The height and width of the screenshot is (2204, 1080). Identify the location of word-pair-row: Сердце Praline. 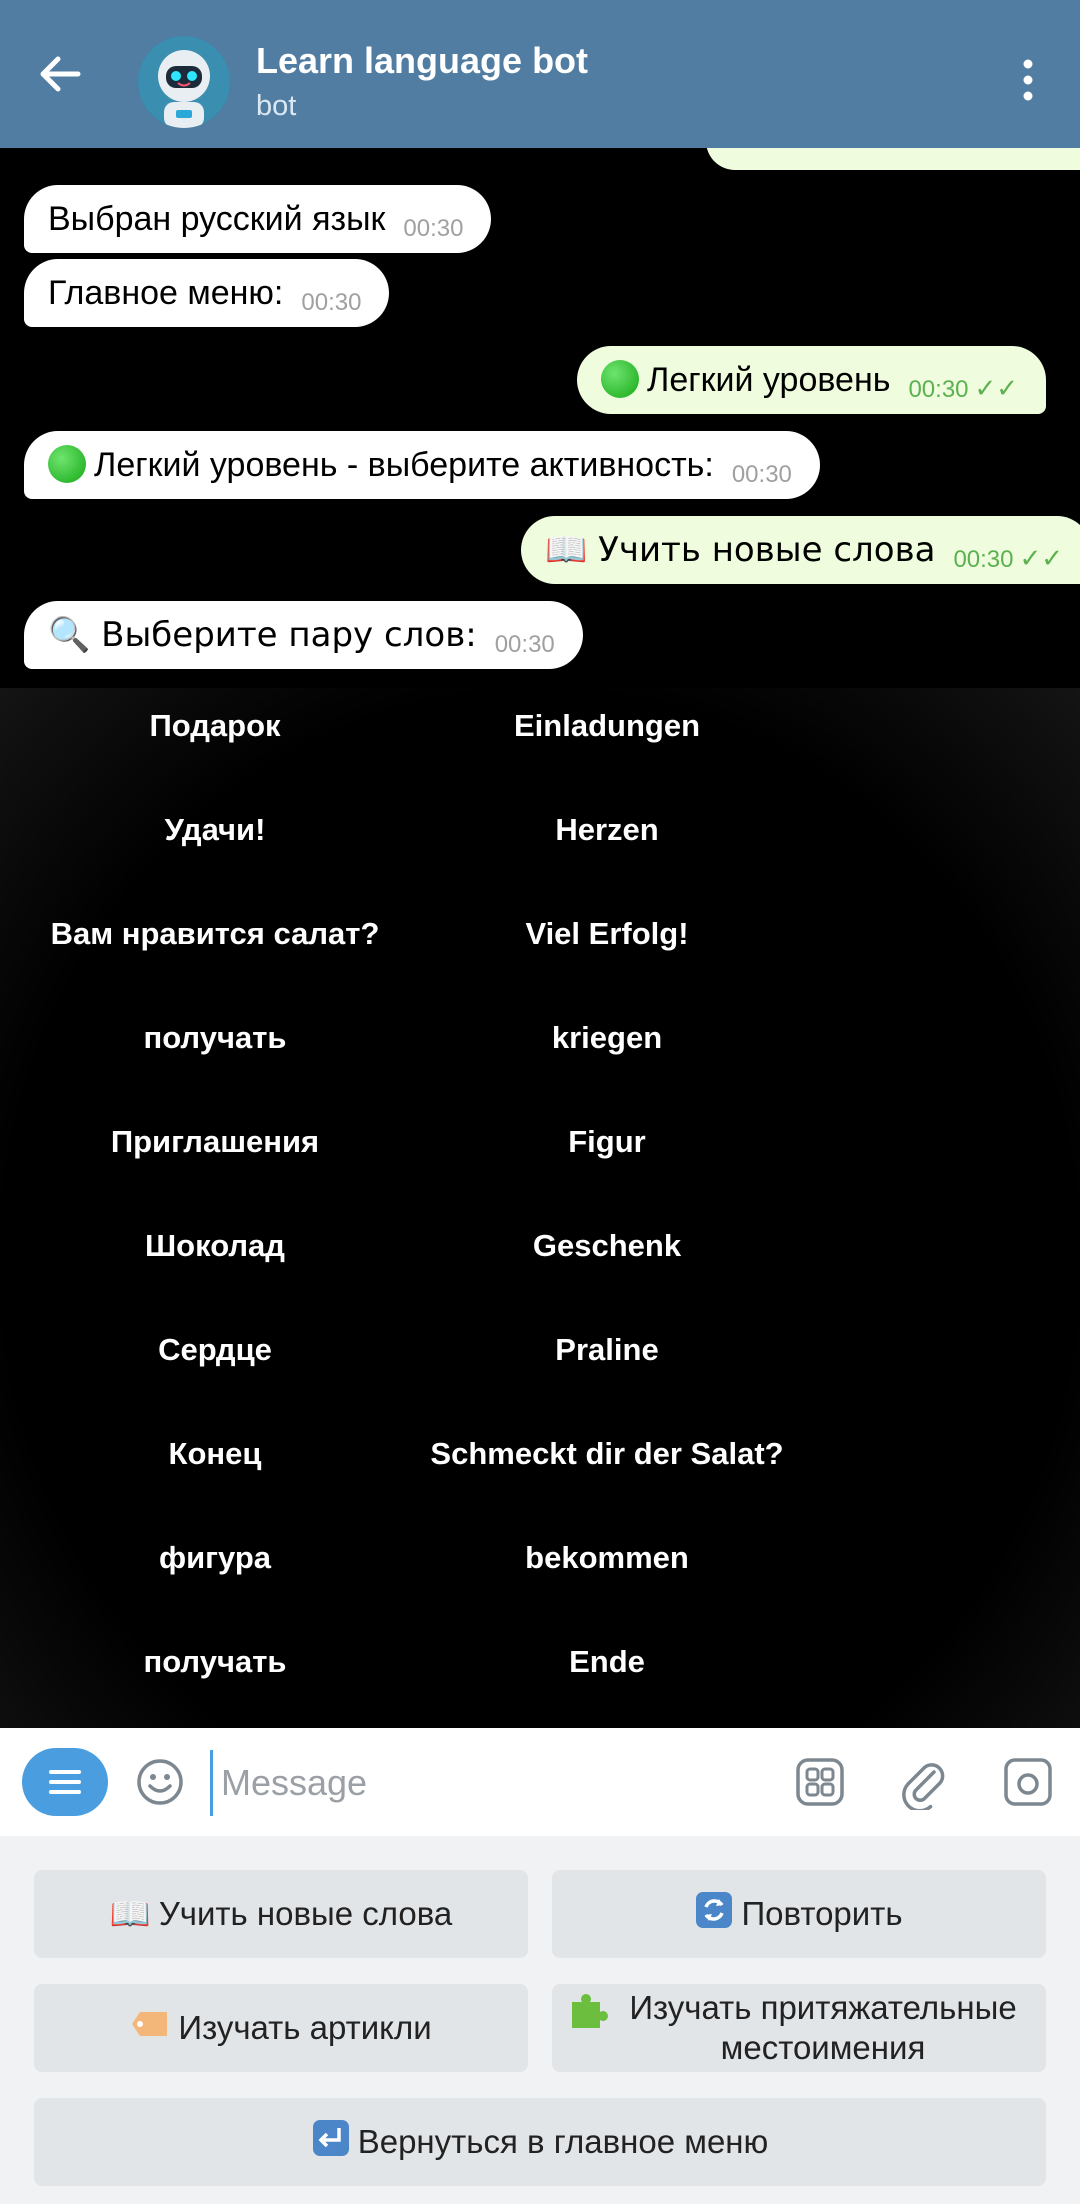
(540, 1350).